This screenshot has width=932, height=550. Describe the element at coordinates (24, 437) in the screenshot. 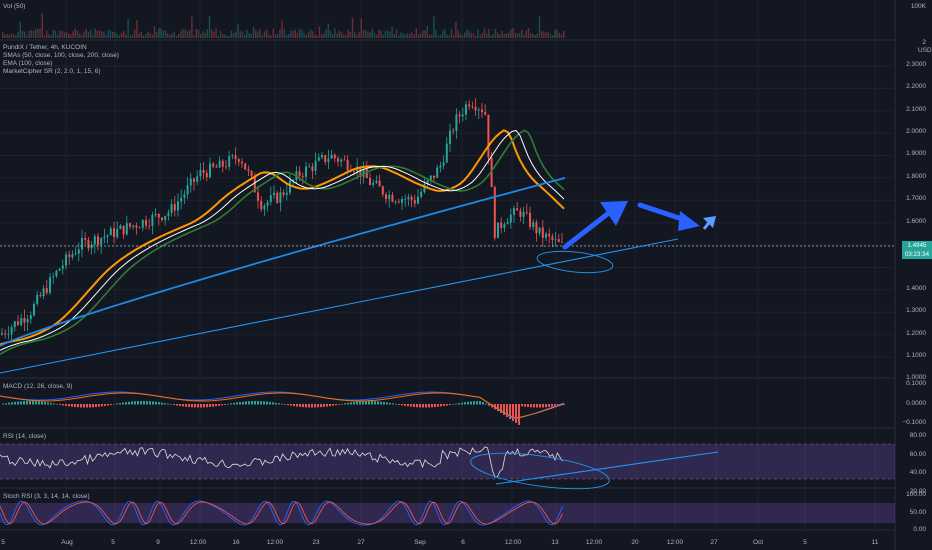

I see `rsi-label: RSI (14, close)` at that location.